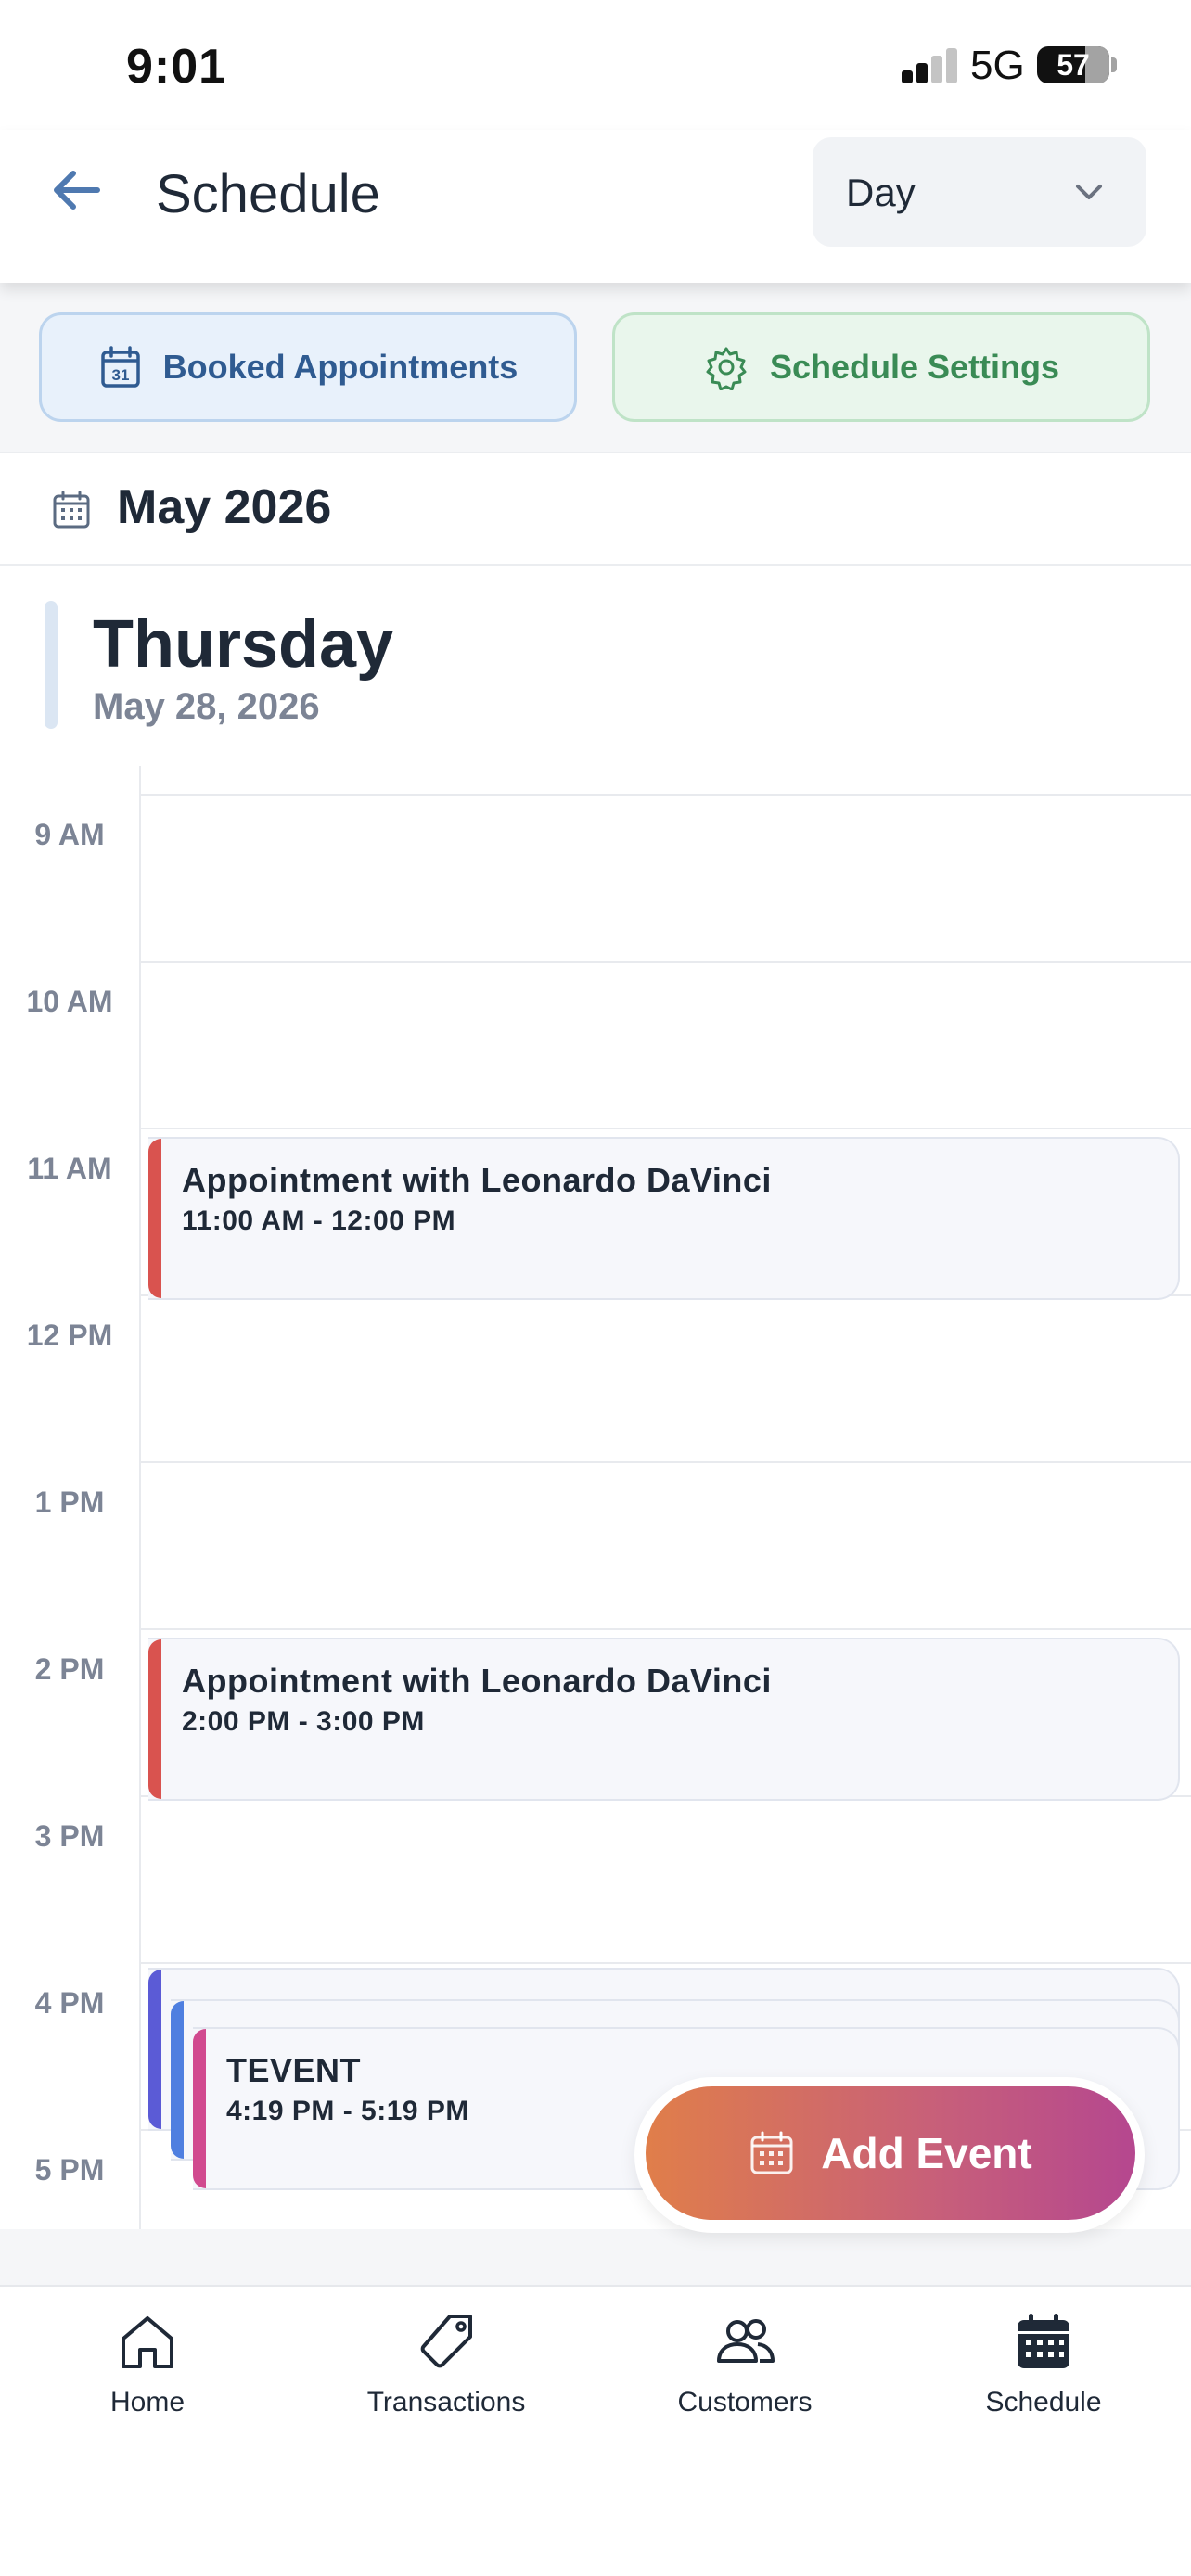 This screenshot has height=2576, width=1191. What do you see at coordinates (268, 194) in the screenshot?
I see `page-title: Schedule` at bounding box center [268, 194].